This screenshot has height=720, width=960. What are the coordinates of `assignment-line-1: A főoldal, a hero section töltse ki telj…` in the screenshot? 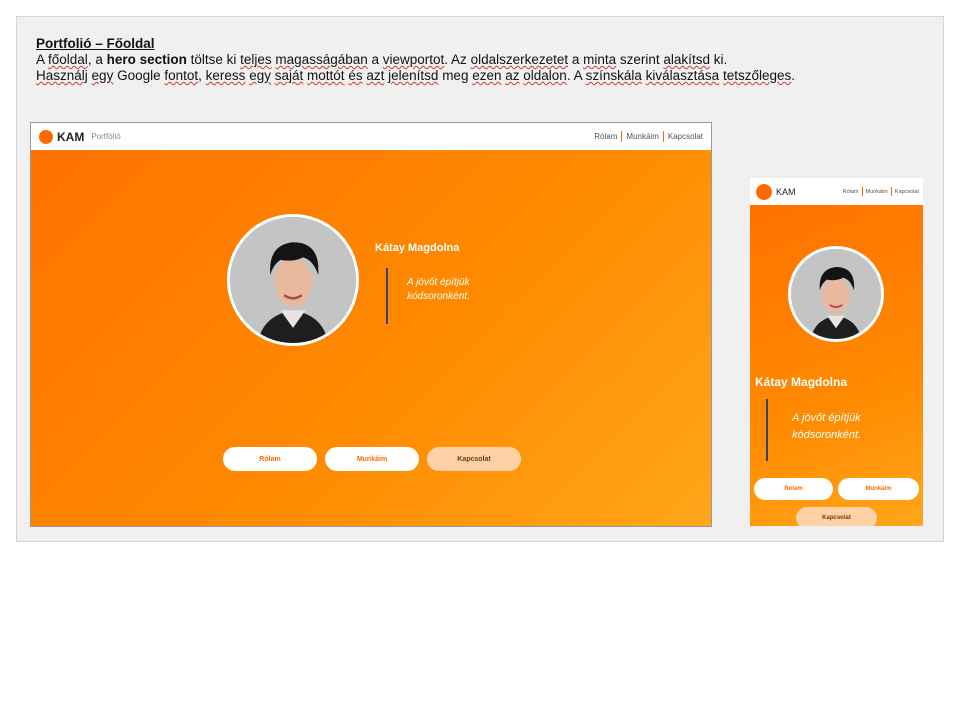 It's located at (476, 60).